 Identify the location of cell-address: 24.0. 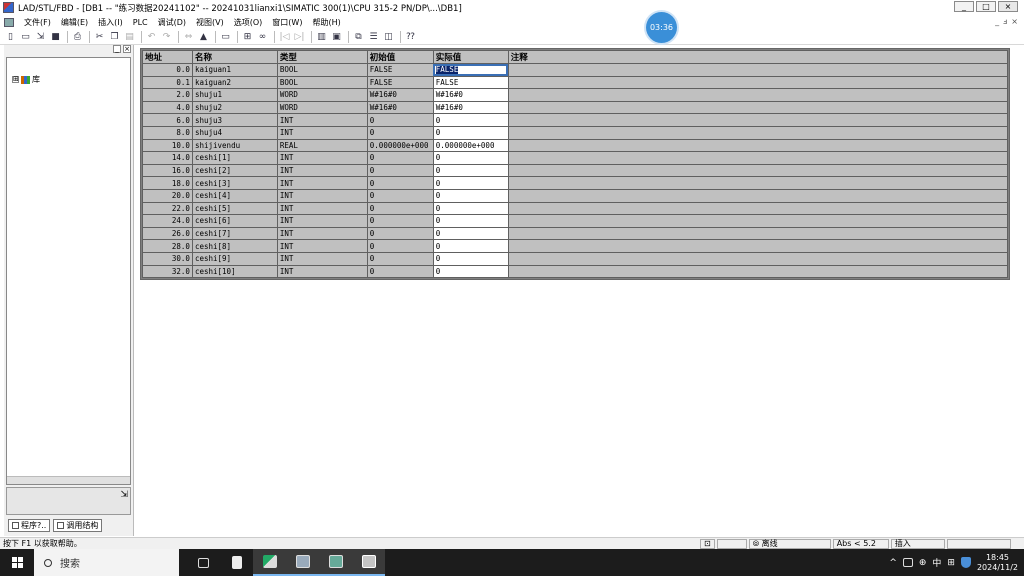
(167, 221).